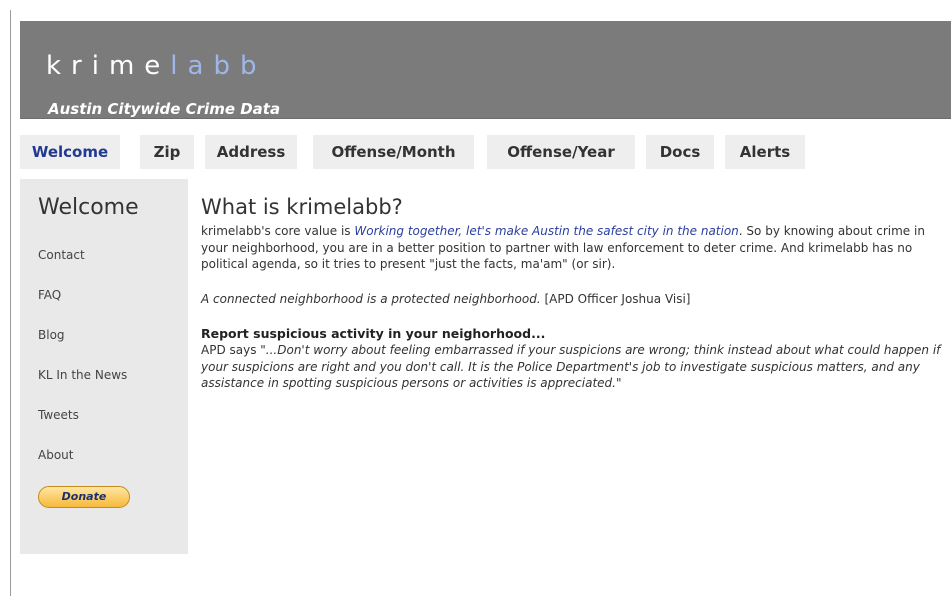  I want to click on page-left-border, so click(10, 303).